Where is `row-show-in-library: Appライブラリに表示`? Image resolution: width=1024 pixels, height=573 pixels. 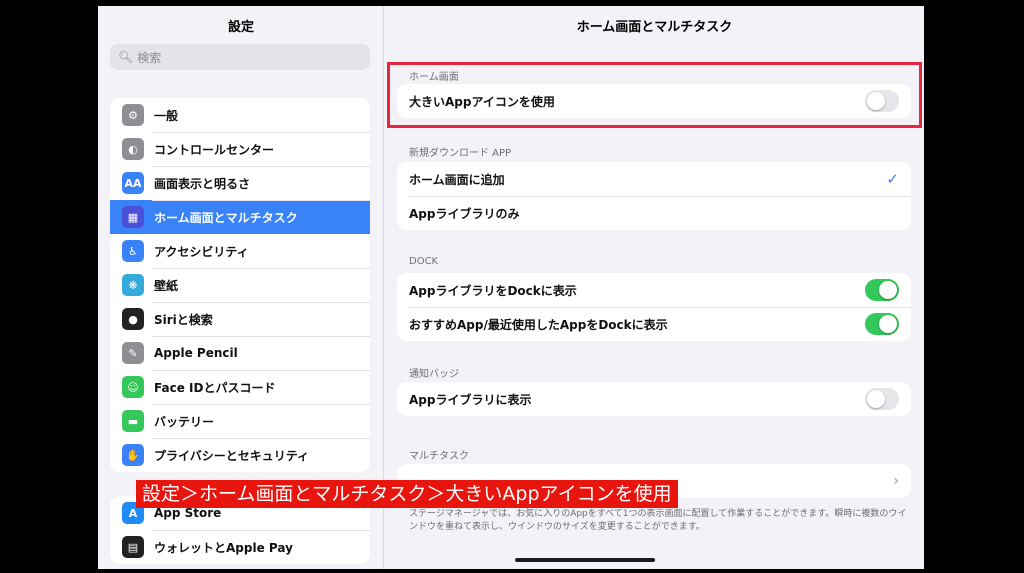 row-show-in-library: Appライブラリに表示 is located at coordinates (654, 399).